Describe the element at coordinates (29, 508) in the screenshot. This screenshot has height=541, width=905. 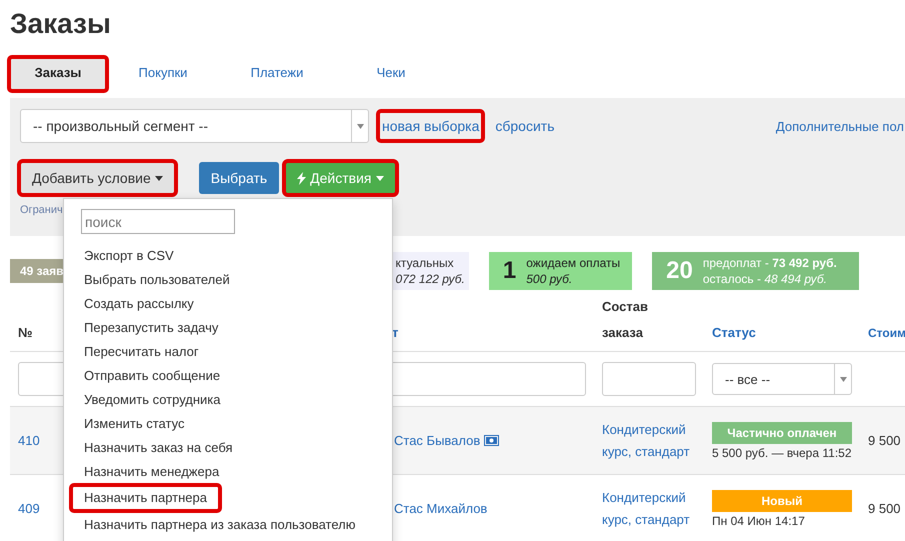
I see `order-number-link: 409` at that location.